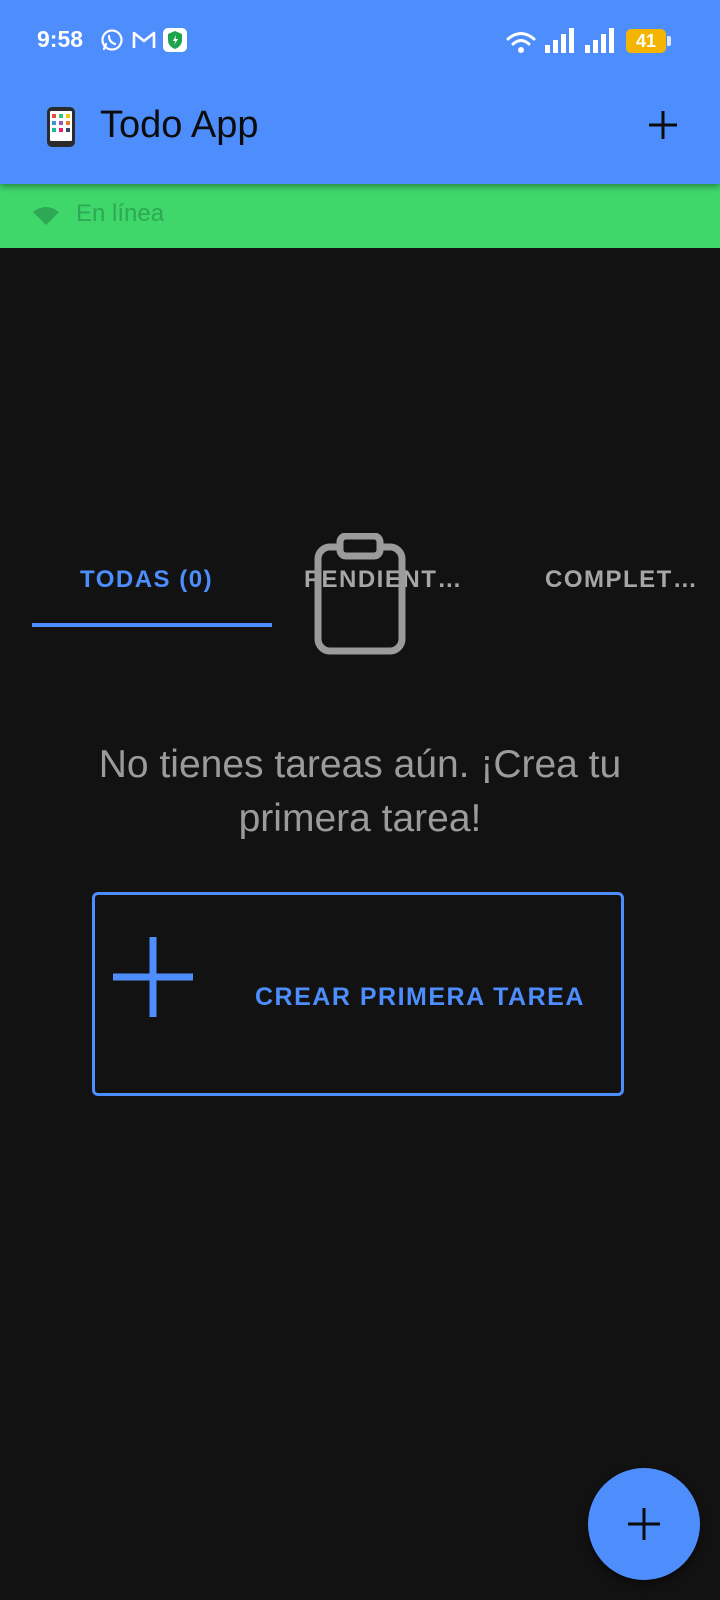 This screenshot has height=1600, width=720. What do you see at coordinates (175, 40) in the screenshot?
I see `security-shield-icon` at bounding box center [175, 40].